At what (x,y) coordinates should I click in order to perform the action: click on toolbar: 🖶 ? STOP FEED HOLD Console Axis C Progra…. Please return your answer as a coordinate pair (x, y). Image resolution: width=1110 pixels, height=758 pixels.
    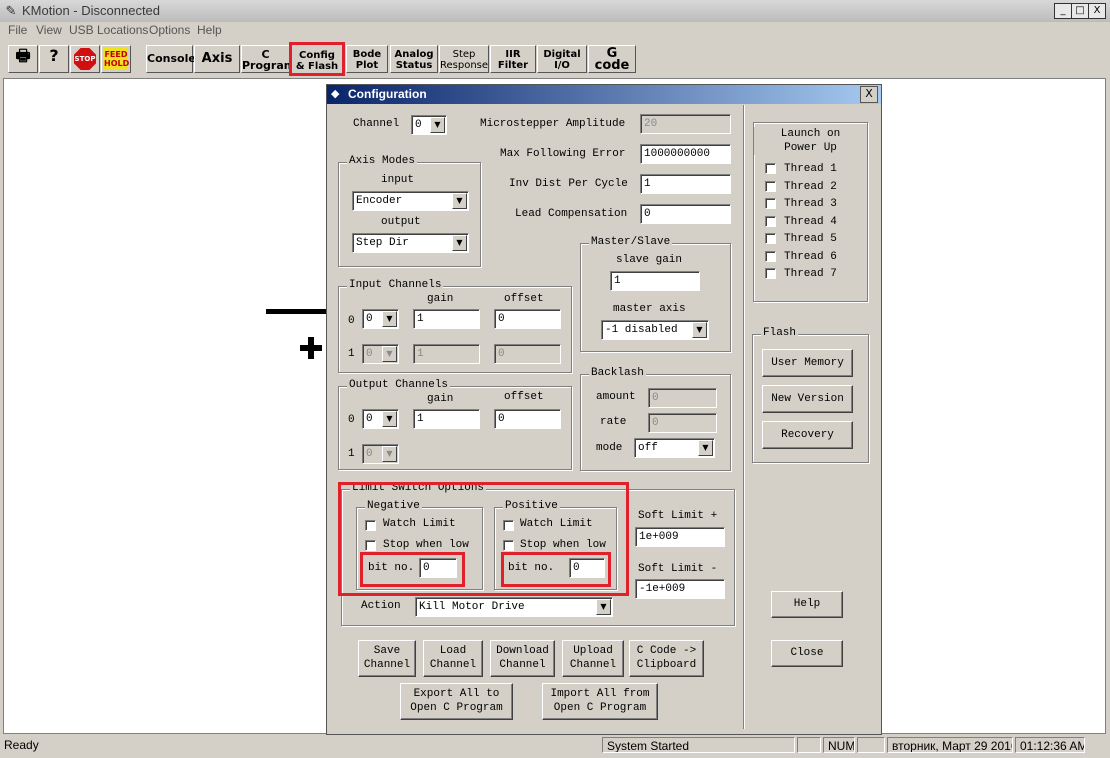
    Looking at the image, I should click on (555, 59).